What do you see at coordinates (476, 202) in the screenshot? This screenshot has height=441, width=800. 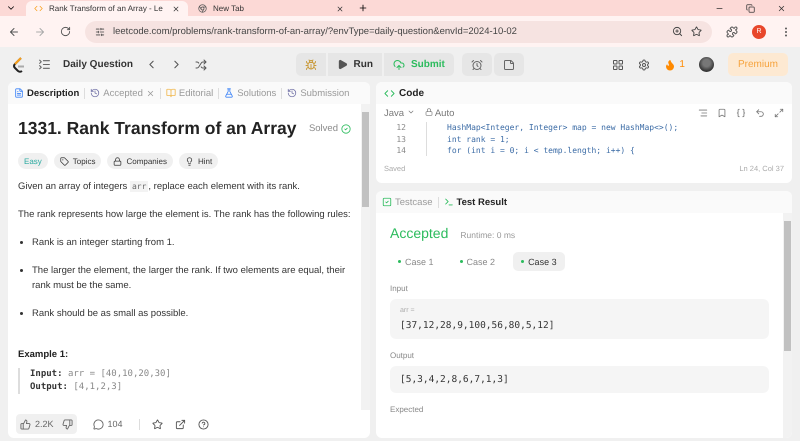 I see `panel-tab: Test Result` at bounding box center [476, 202].